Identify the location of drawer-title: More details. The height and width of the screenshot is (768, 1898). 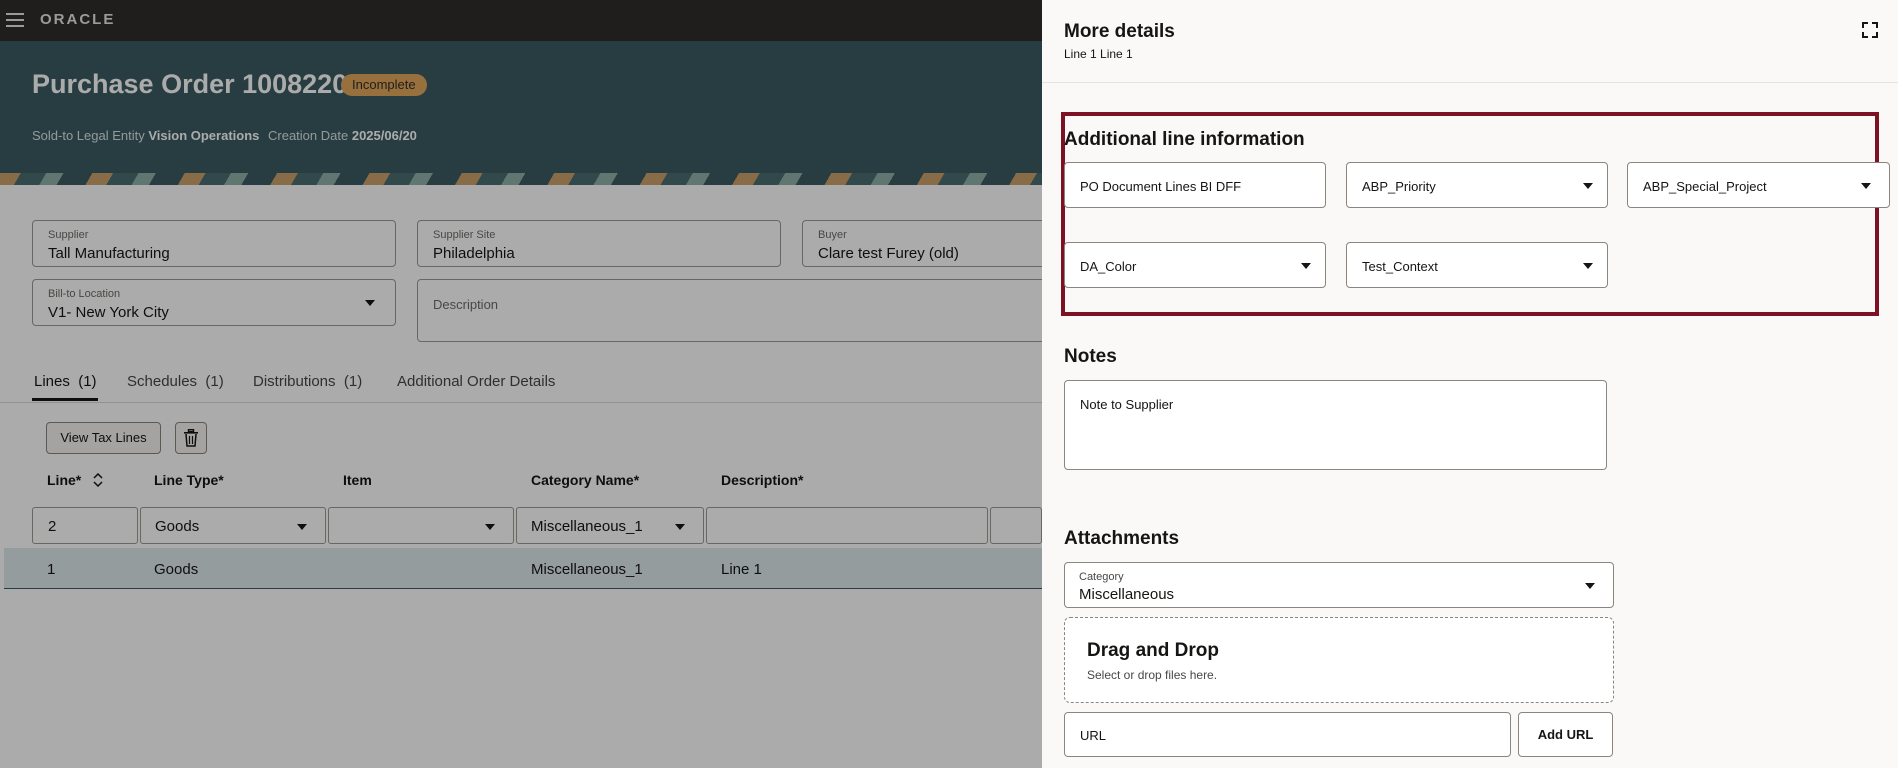
(1119, 31).